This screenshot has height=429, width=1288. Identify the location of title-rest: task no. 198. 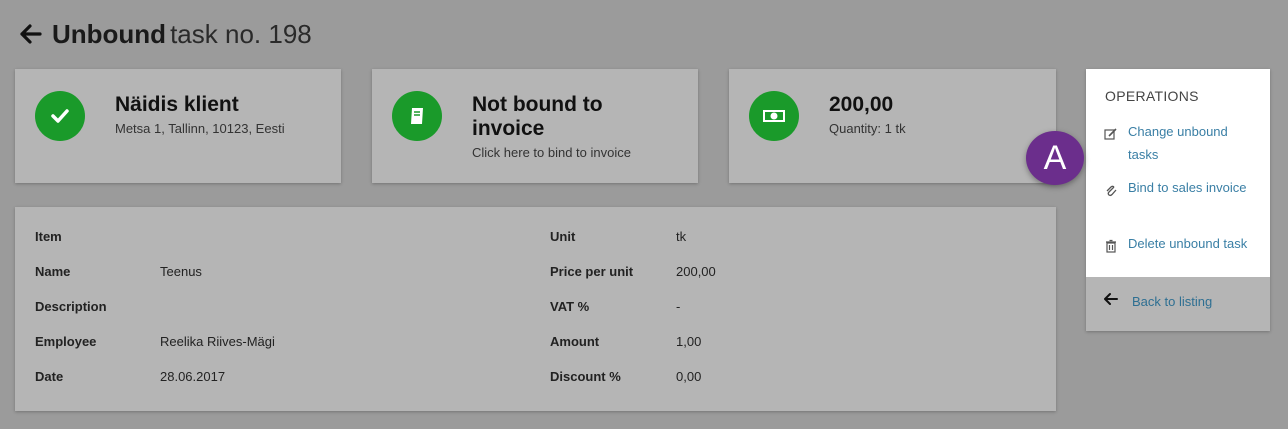
(241, 33).